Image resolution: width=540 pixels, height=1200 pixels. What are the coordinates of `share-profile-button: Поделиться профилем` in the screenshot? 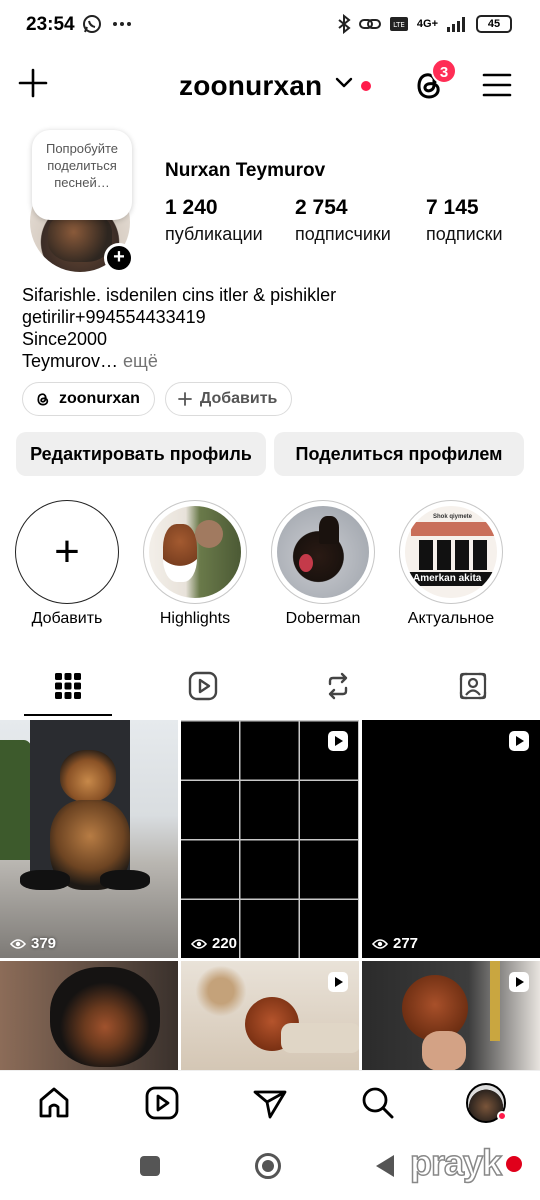 It's located at (399, 454).